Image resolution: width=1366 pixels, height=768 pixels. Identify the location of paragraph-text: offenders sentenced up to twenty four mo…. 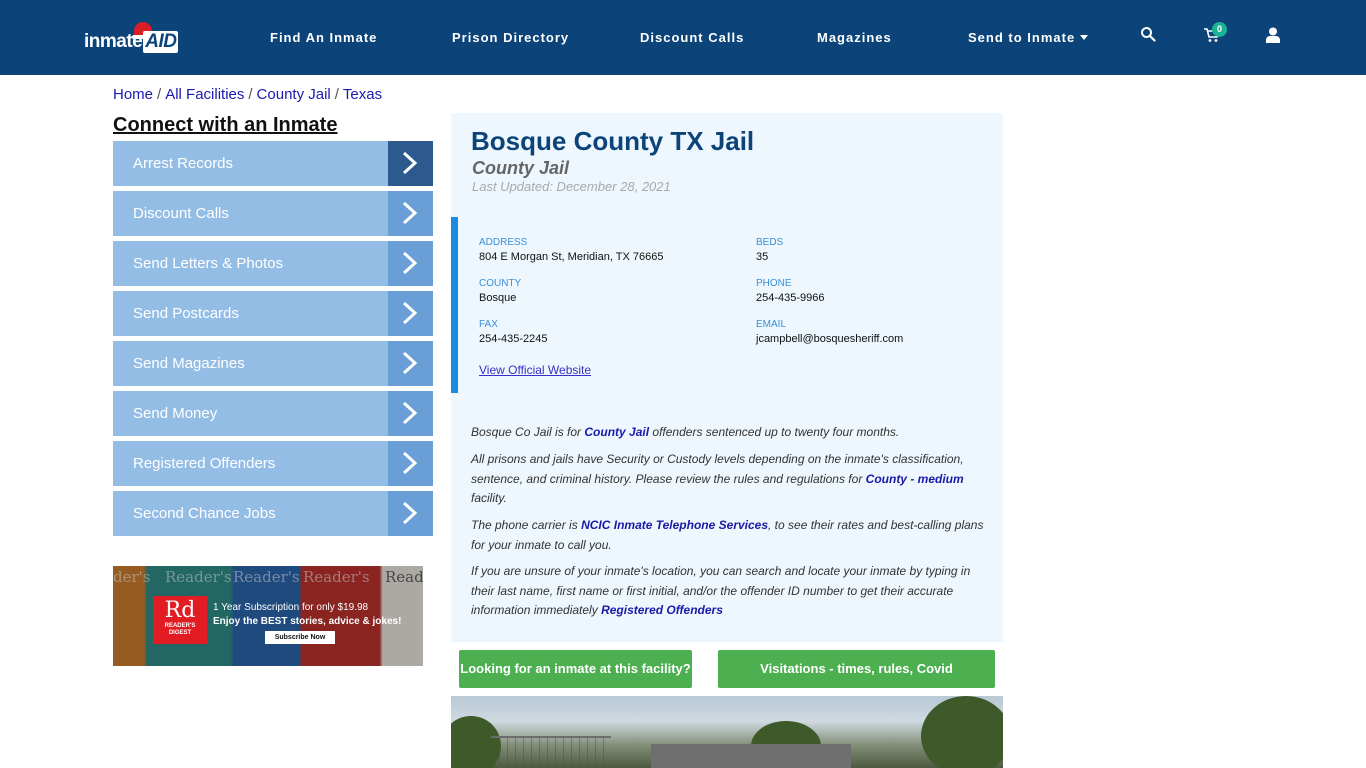
(774, 432).